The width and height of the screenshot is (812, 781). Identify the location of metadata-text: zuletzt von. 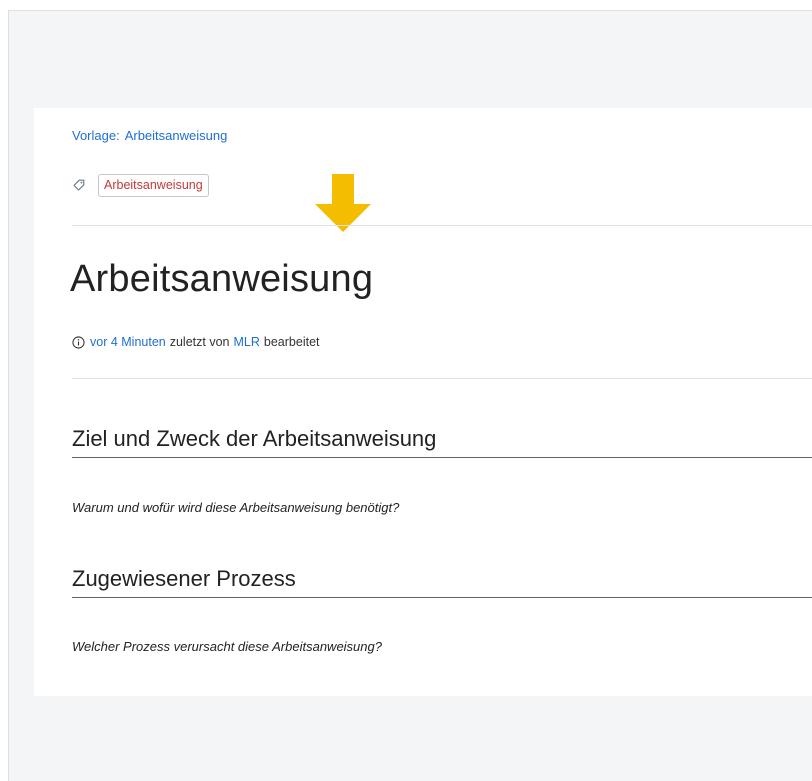
(199, 342).